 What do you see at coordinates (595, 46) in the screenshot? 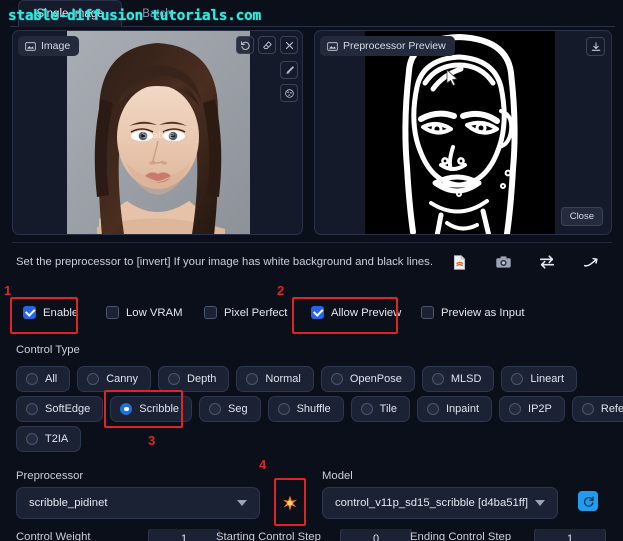
I see `download-icon` at bounding box center [595, 46].